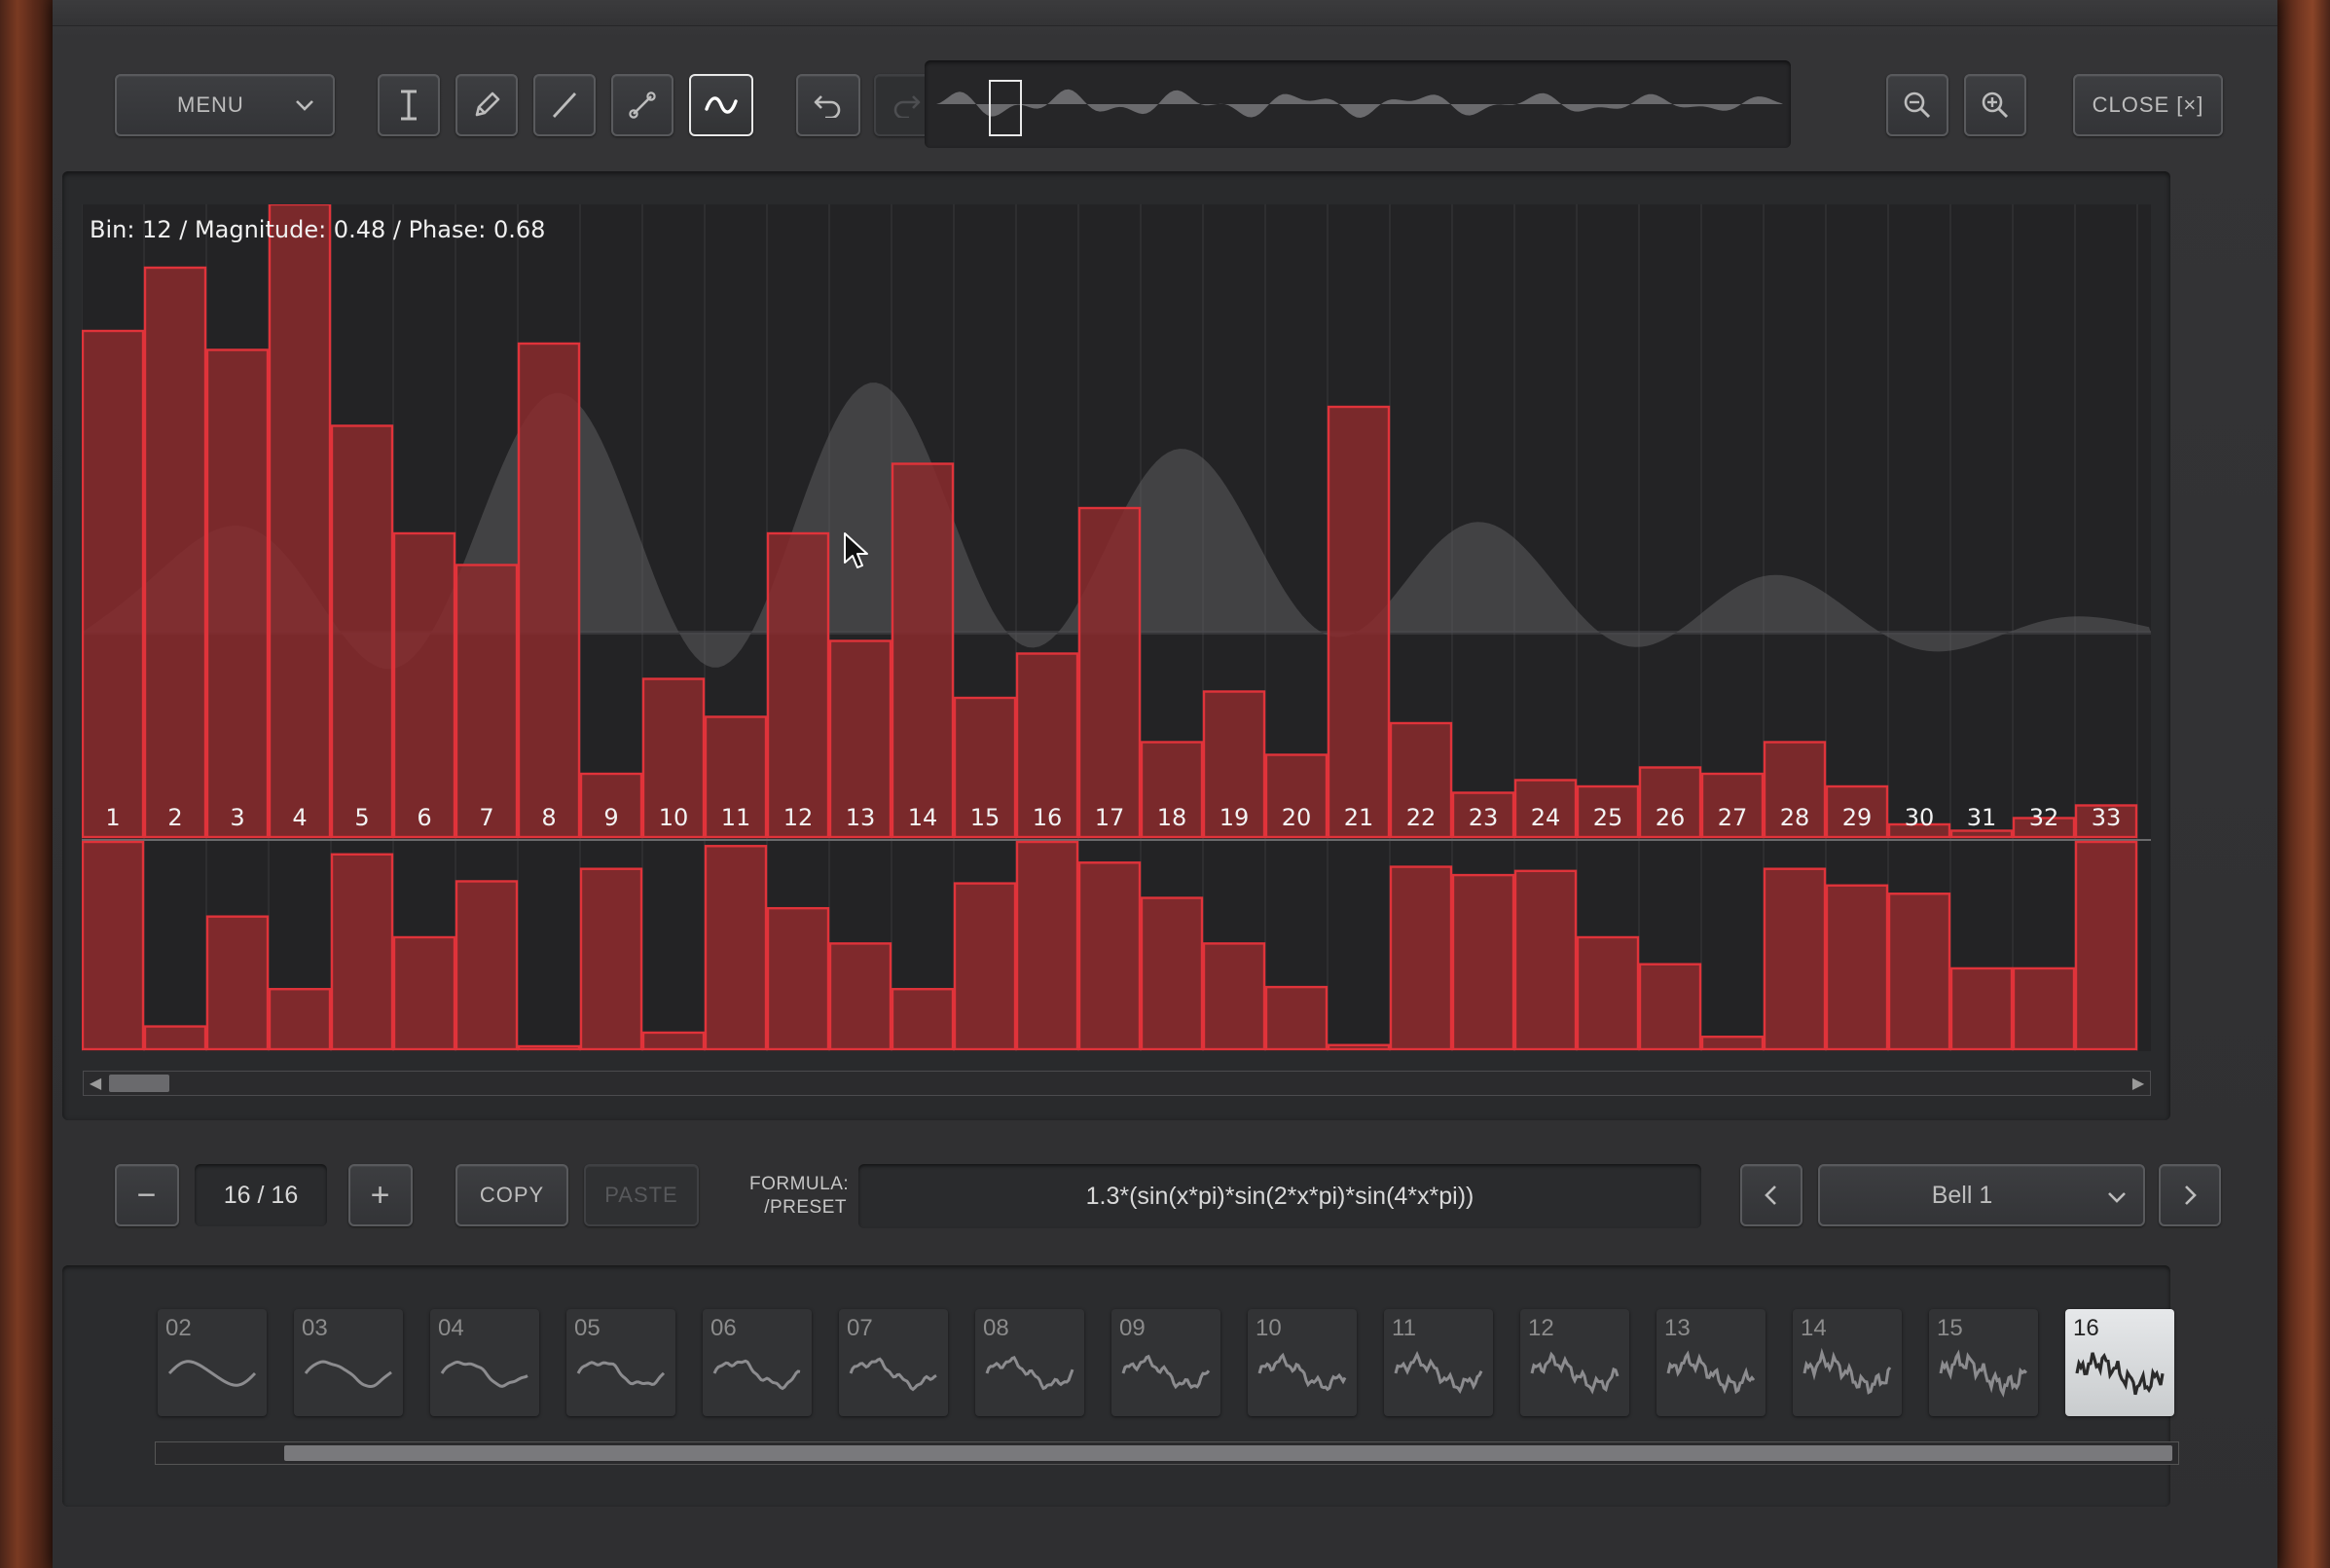 This screenshot has width=2330, height=1568. I want to click on bin-label: 1, so click(112, 817).